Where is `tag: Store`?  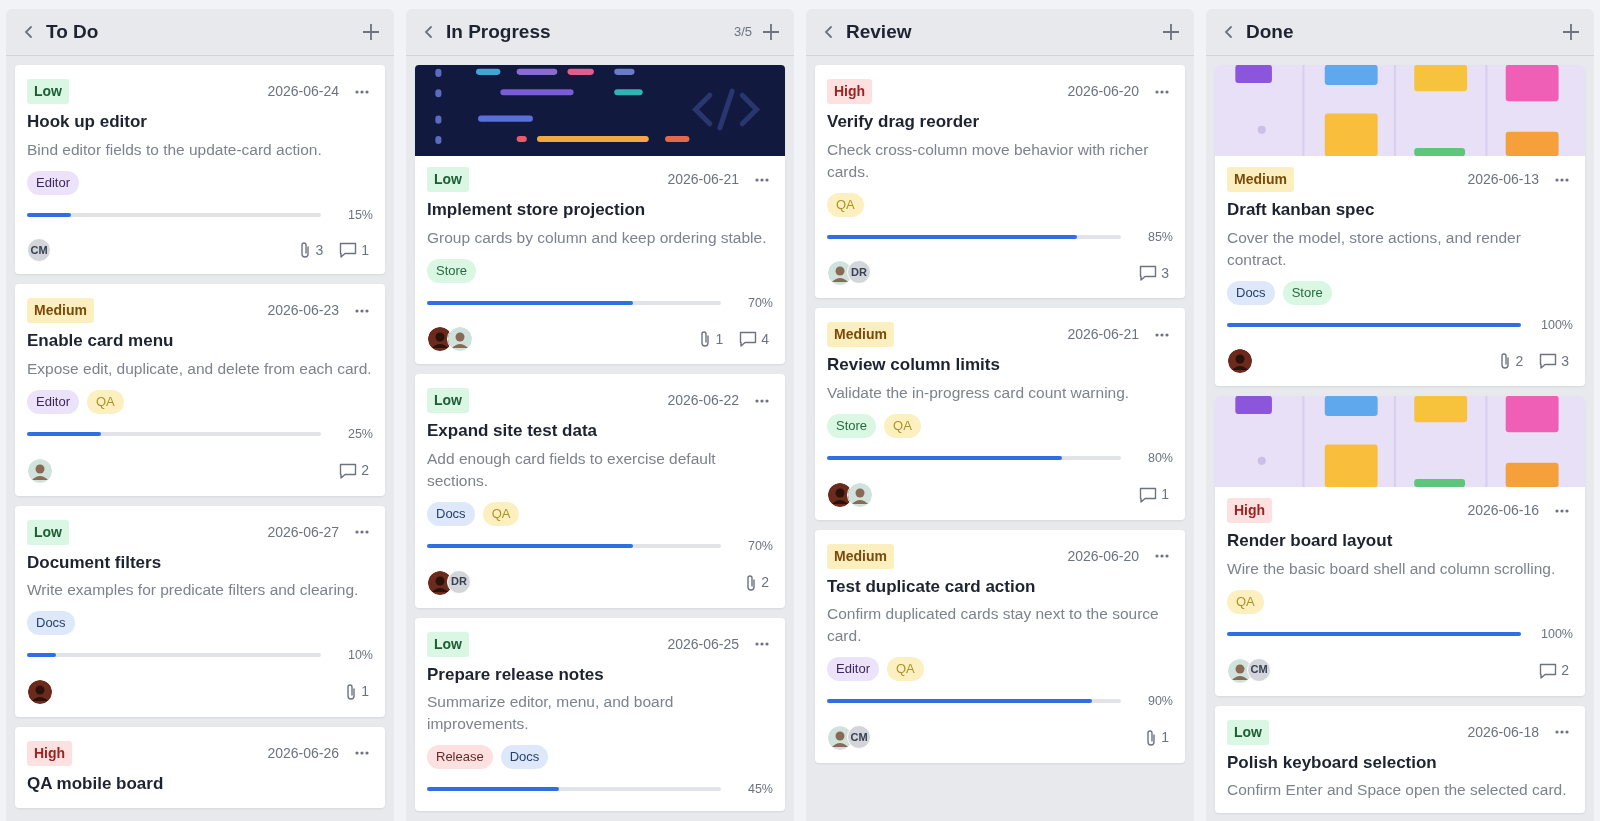 tag: Store is located at coordinates (1307, 292).